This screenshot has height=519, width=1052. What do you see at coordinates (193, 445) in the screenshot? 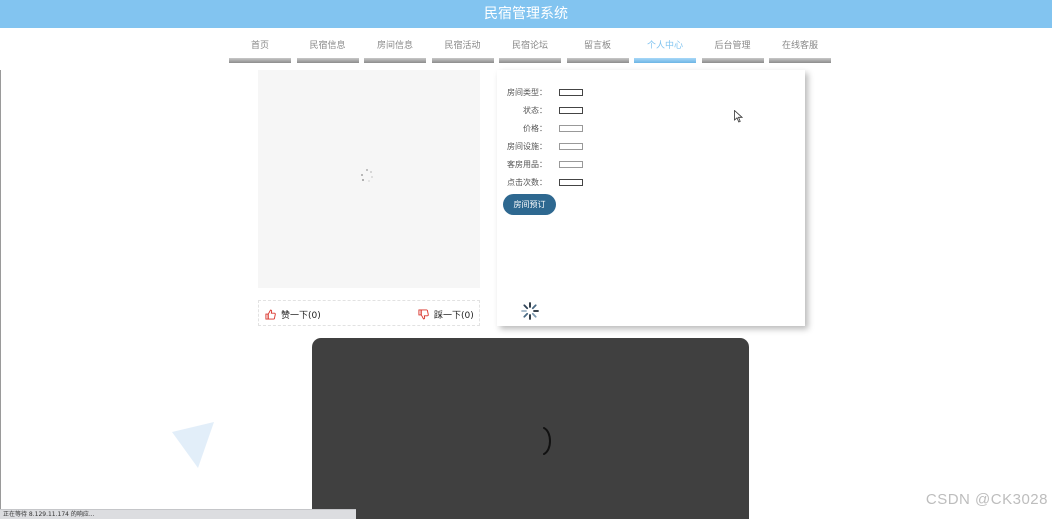
I see `decorative-triangle-icon` at bounding box center [193, 445].